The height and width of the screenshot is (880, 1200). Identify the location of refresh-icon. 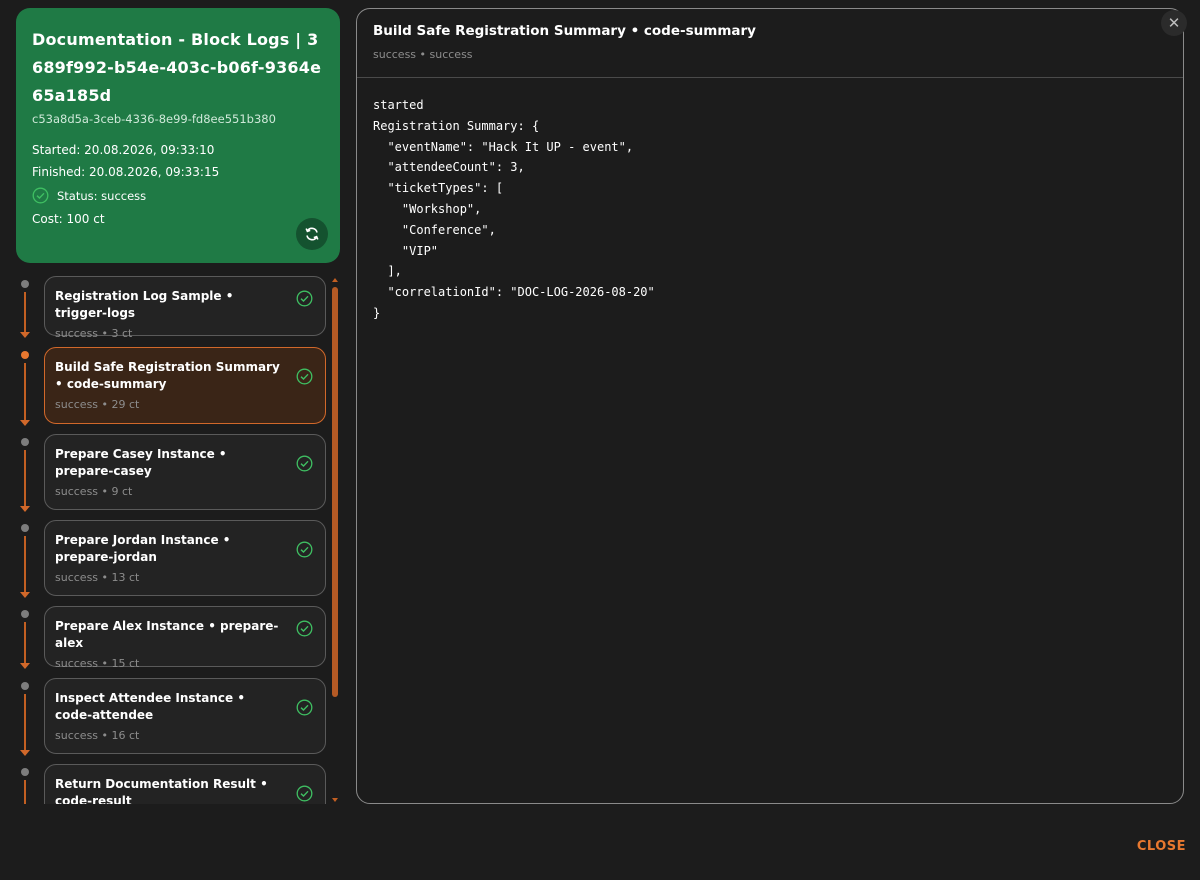
(312, 234).